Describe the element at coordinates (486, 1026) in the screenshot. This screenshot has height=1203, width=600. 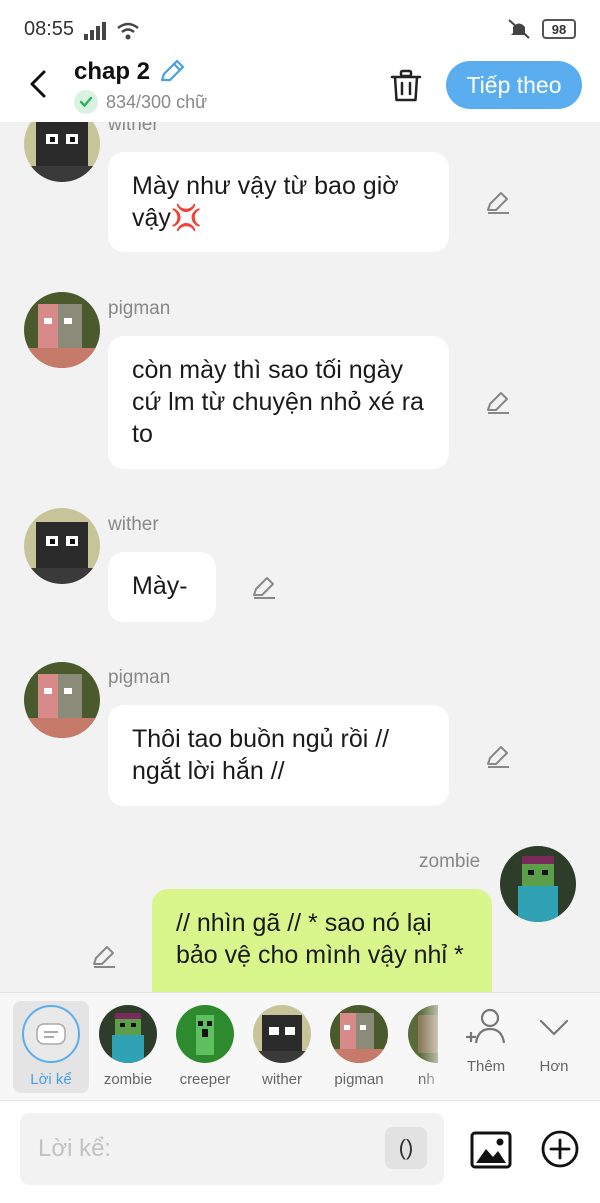
I see `add-person-icon` at that location.